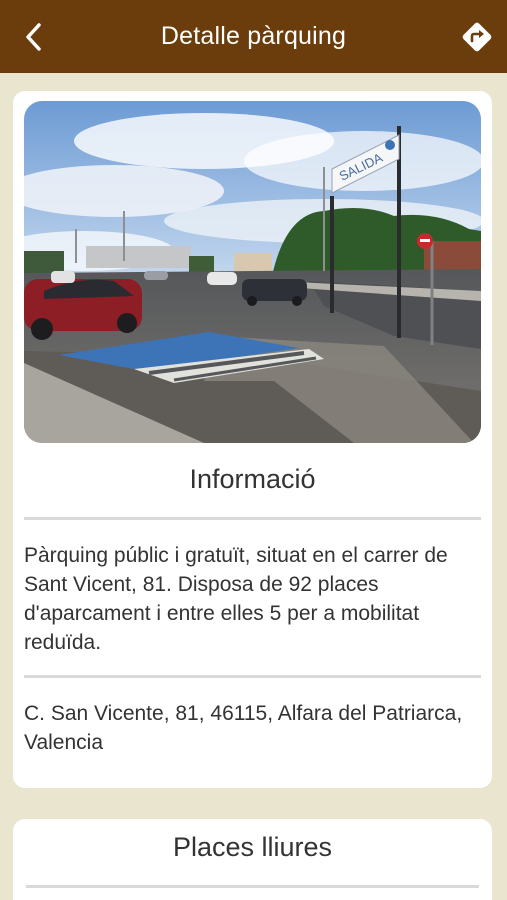  What do you see at coordinates (252, 479) in the screenshot?
I see `info-heading: Informació` at bounding box center [252, 479].